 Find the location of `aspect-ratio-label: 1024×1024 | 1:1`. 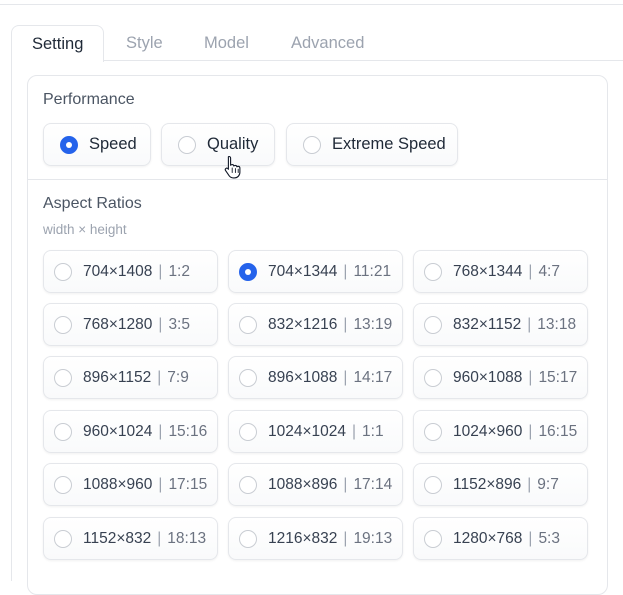

aspect-ratio-label: 1024×1024 | 1:1 is located at coordinates (326, 432).